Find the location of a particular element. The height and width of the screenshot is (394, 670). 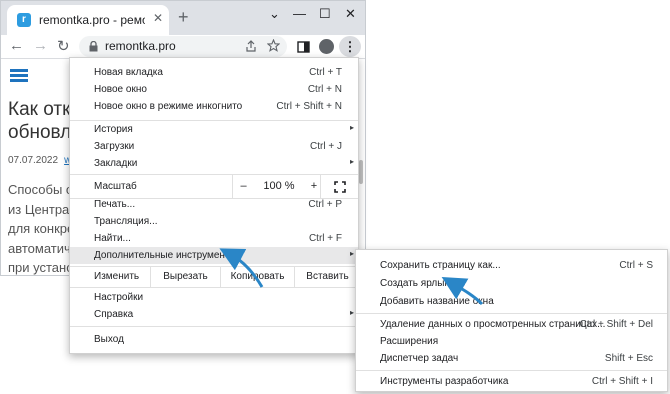

arrow-to-more-tools is located at coordinates (241, 268).